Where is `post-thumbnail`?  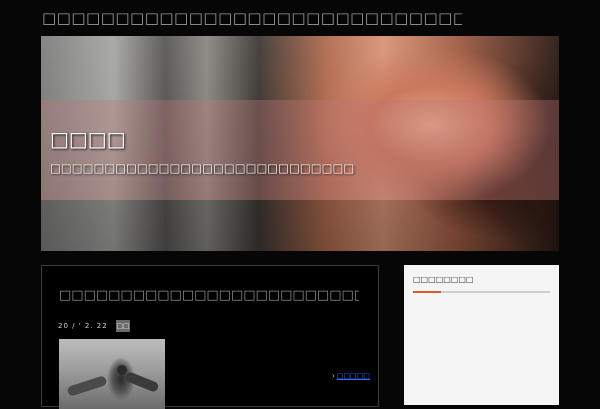 post-thumbnail is located at coordinates (112, 374).